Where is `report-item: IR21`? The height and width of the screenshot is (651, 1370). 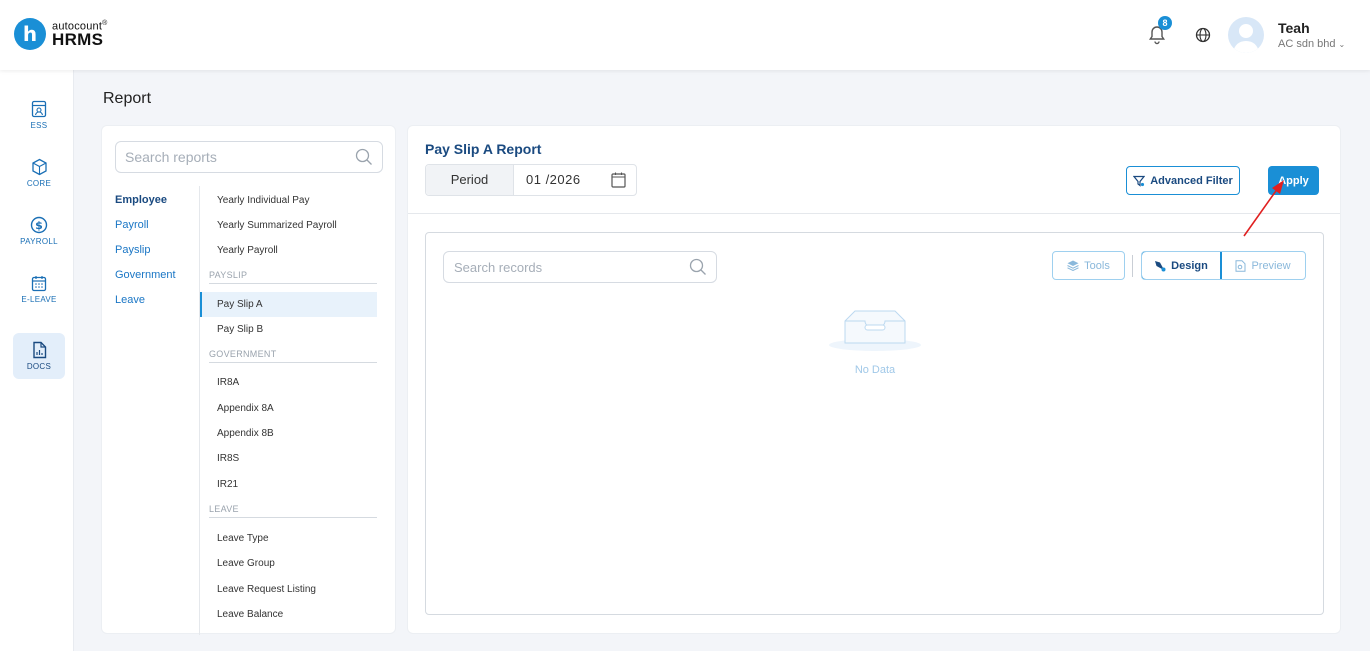 report-item: IR21 is located at coordinates (288, 484).